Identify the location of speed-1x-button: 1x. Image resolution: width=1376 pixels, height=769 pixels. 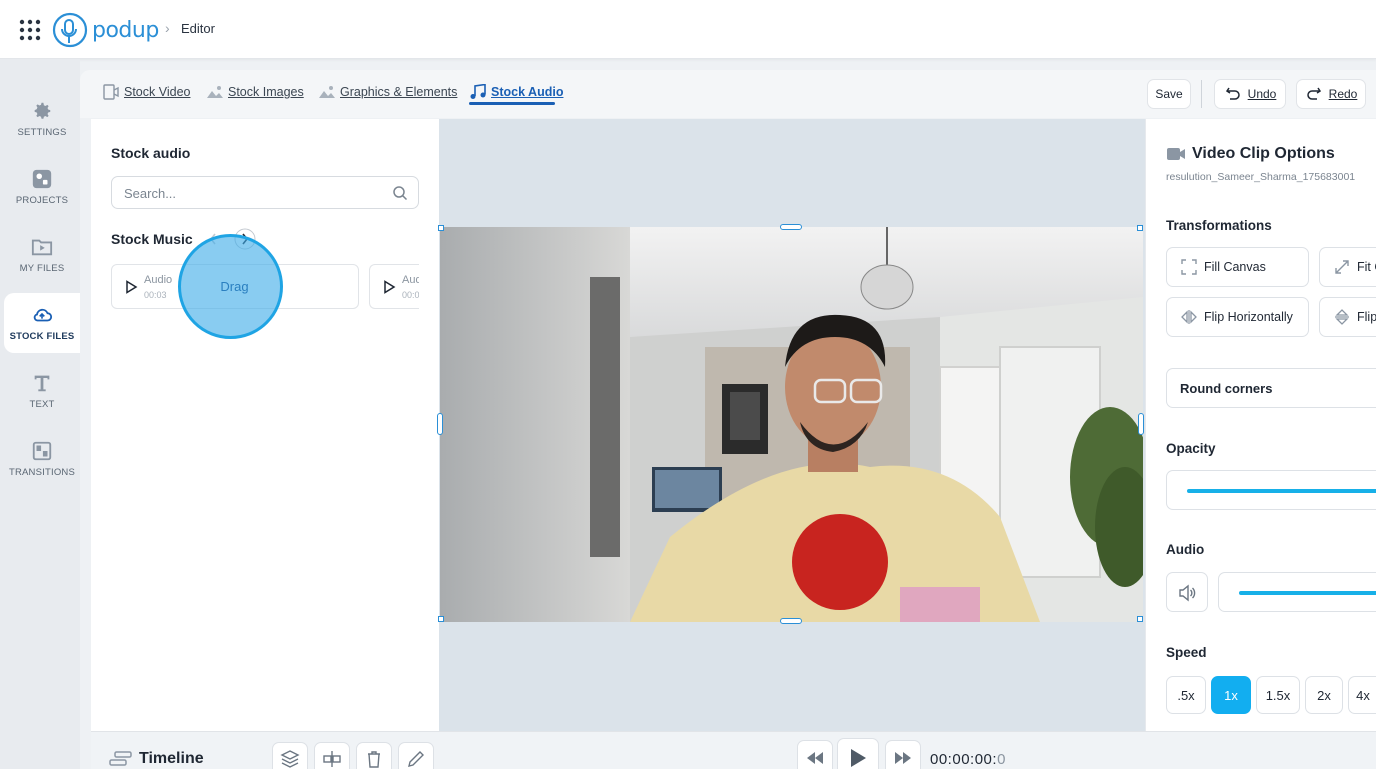
(1231, 695).